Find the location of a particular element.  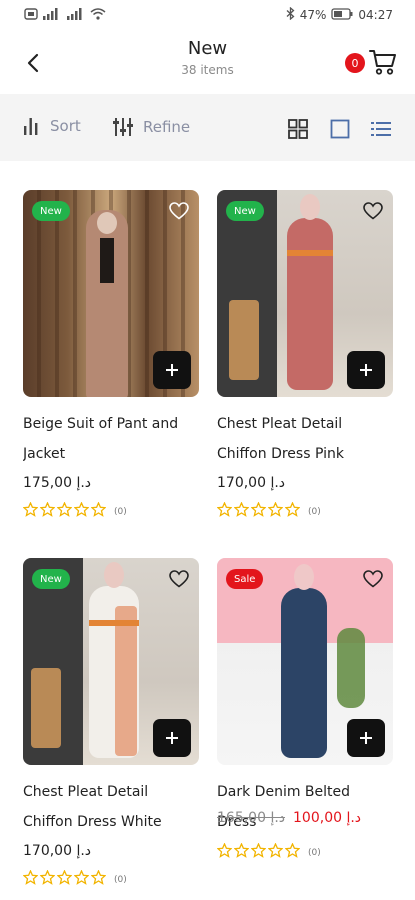

single-view-button is located at coordinates (340, 129).